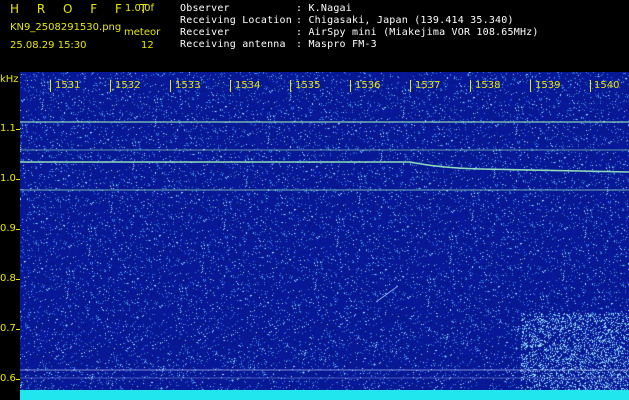 The image size is (629, 400). Describe the element at coordinates (428, 85) in the screenshot. I see `x-tick-1537: 1537` at that location.